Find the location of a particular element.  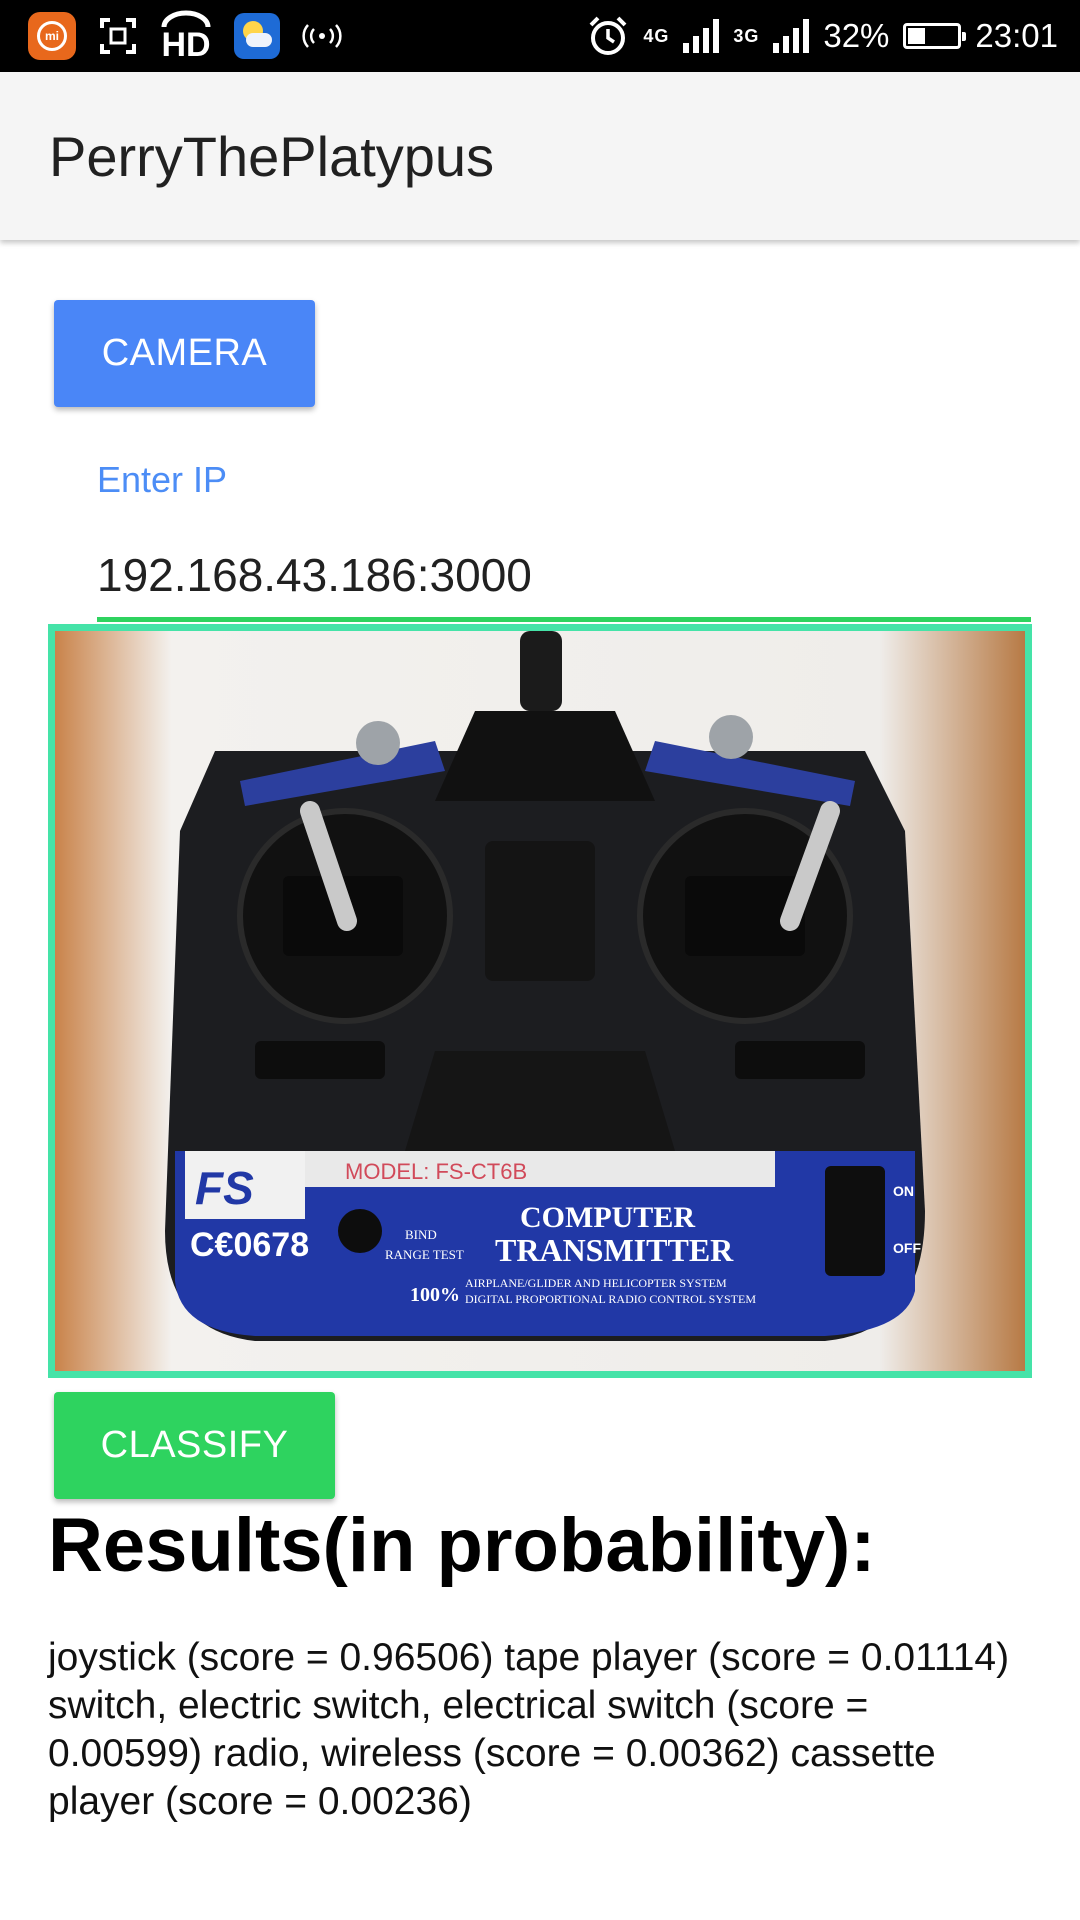

photo-title-line2: TRANSMITTER is located at coordinates (614, 1250).